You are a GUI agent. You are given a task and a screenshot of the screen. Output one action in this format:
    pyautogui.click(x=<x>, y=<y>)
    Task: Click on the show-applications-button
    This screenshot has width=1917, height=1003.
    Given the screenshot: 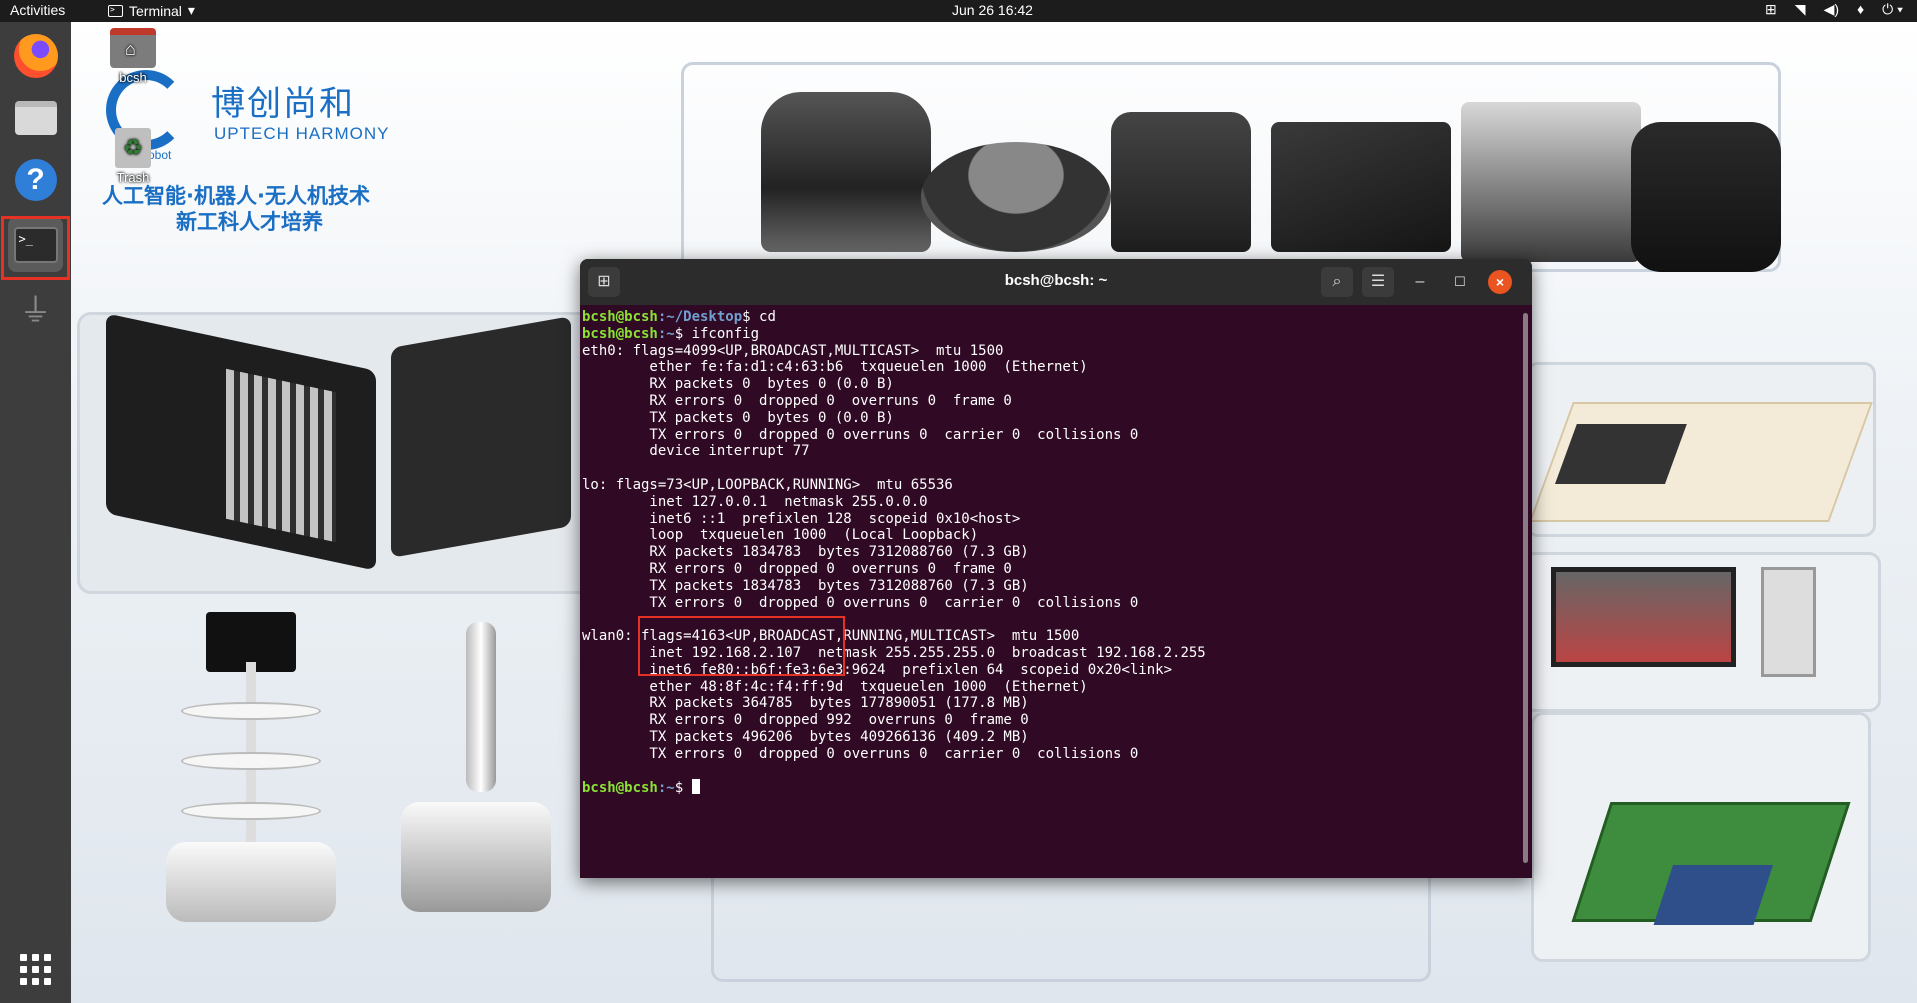 What is the action you would take?
    pyautogui.click(x=35, y=969)
    